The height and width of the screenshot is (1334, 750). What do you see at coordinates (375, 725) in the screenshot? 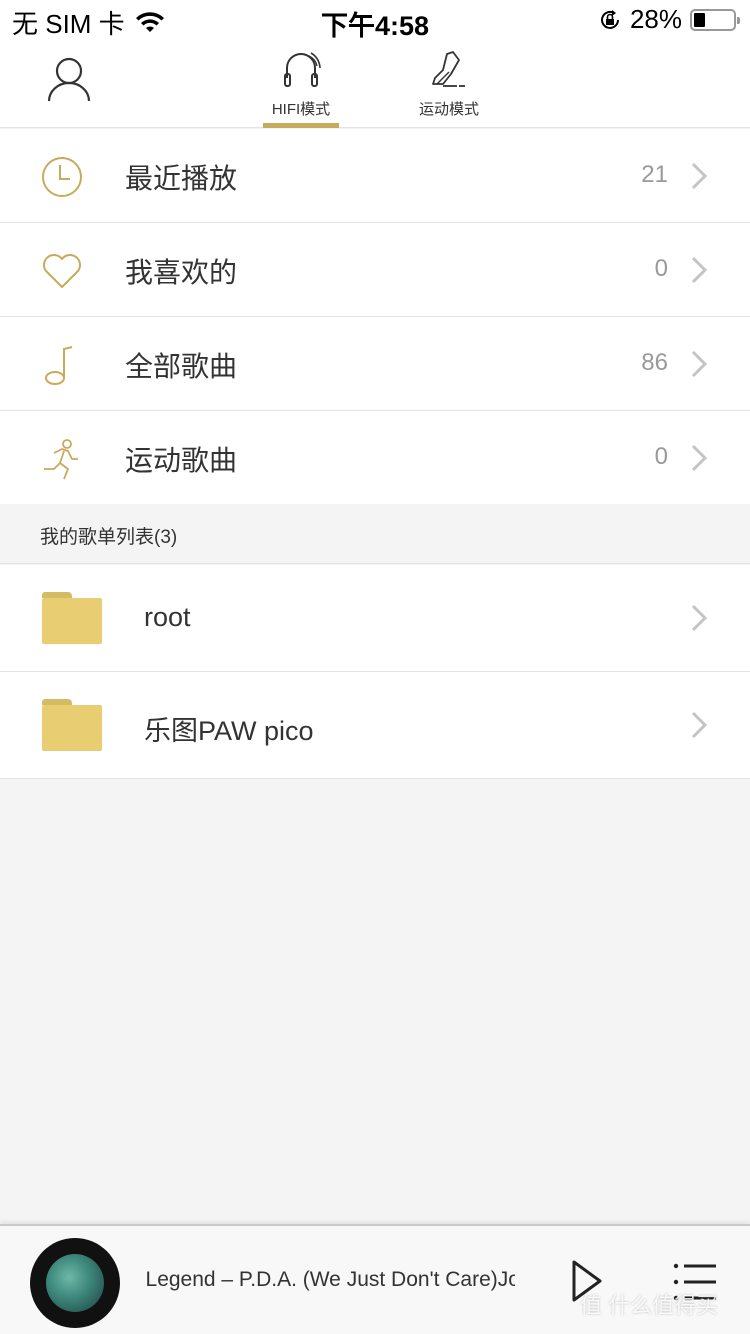
I see `playlist-item-paw-pico: 乐图PAW pico` at bounding box center [375, 725].